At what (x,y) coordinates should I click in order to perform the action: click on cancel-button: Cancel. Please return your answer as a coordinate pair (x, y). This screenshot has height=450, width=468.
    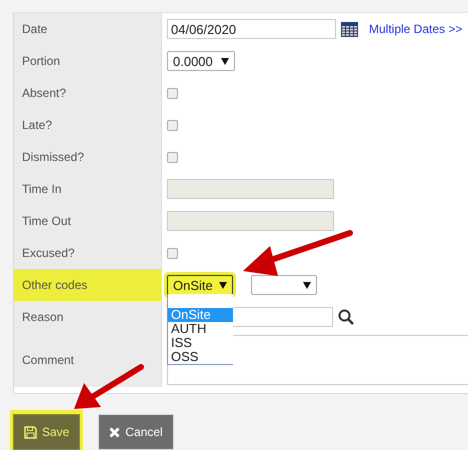
    Looking at the image, I should click on (136, 432).